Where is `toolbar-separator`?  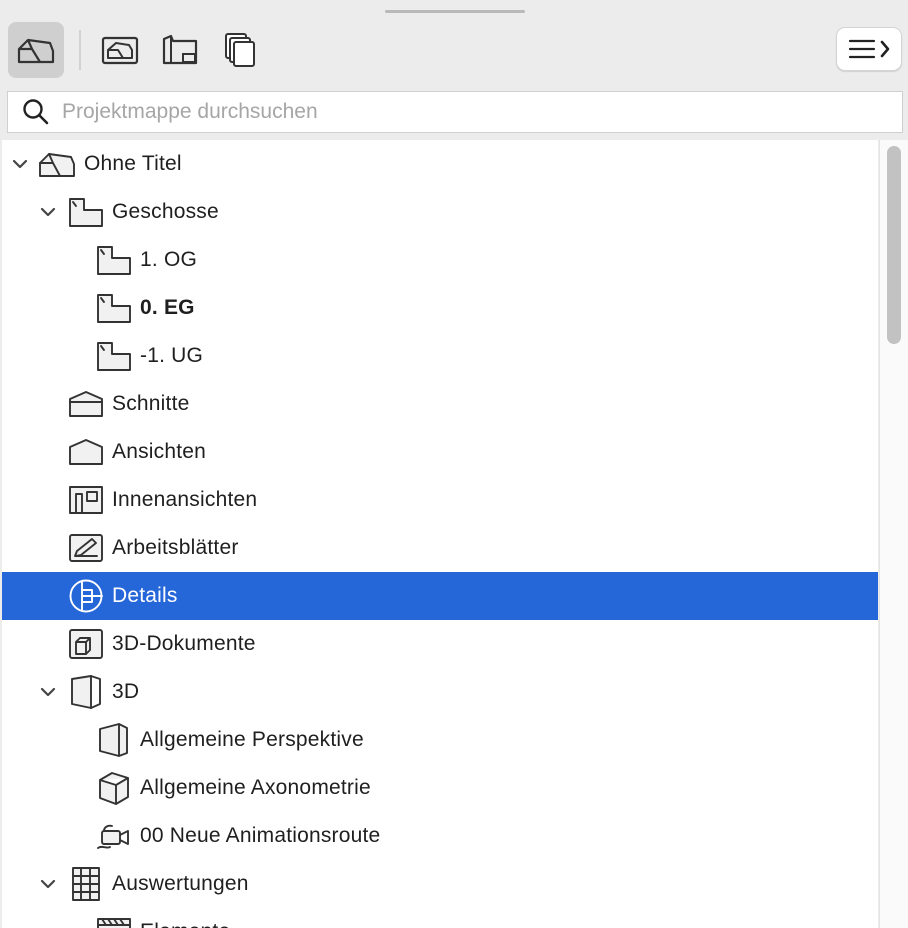 toolbar-separator is located at coordinates (80, 50).